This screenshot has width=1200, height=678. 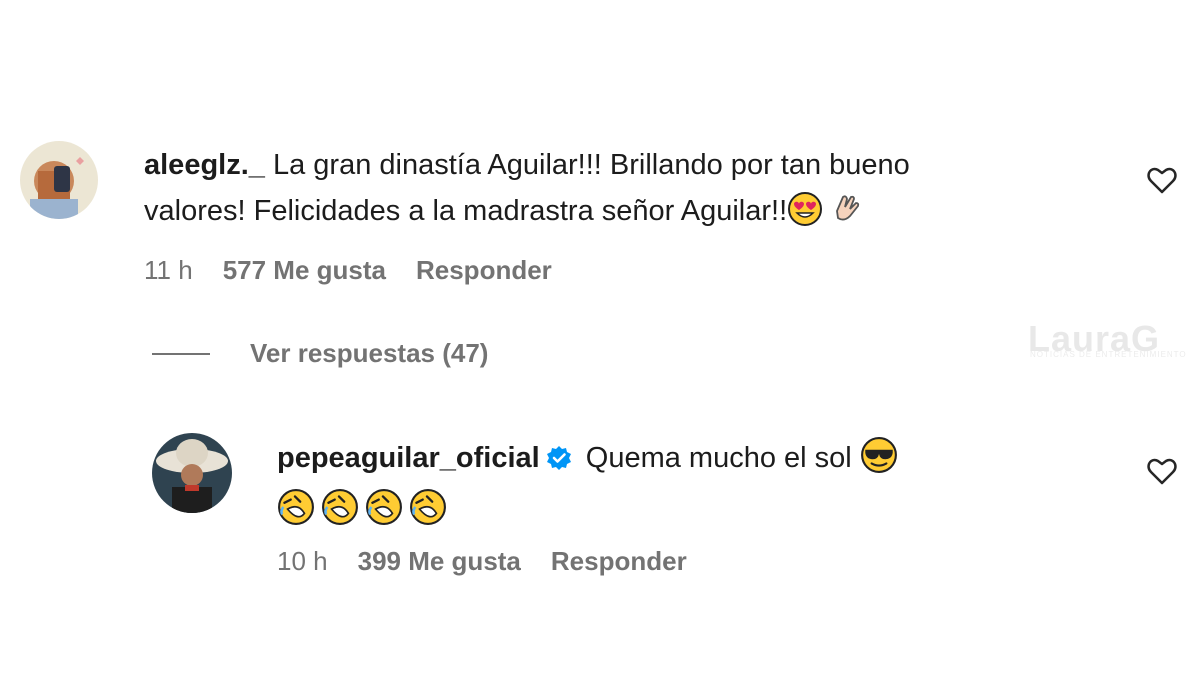 What do you see at coordinates (559, 462) in the screenshot?
I see `verified-badge-icon` at bounding box center [559, 462].